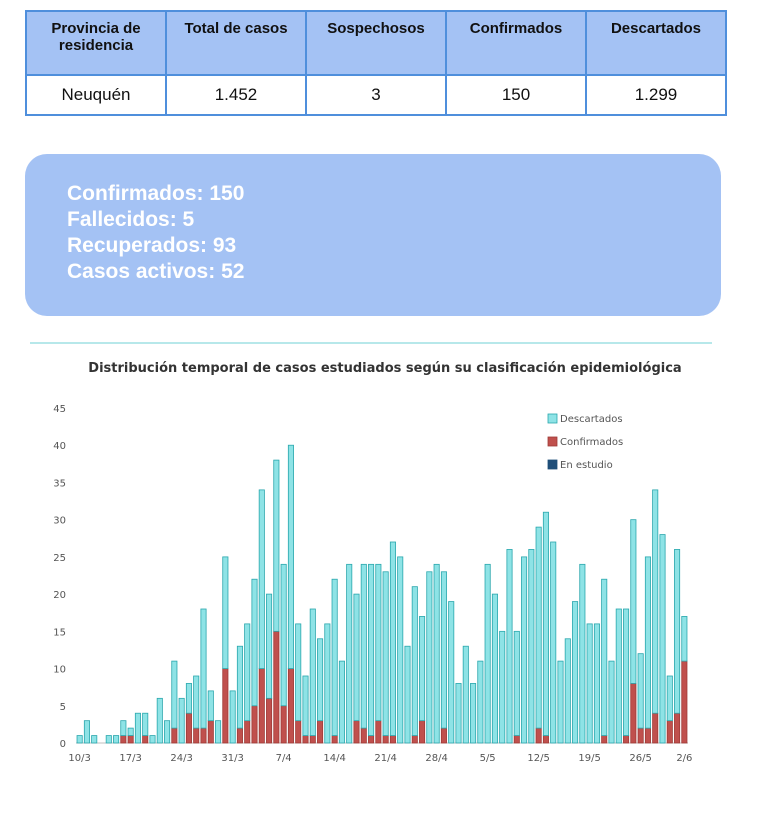 The width and height of the screenshot is (770, 837). Describe the element at coordinates (59, 558) in the screenshot. I see `y-tick-label: 25` at that location.